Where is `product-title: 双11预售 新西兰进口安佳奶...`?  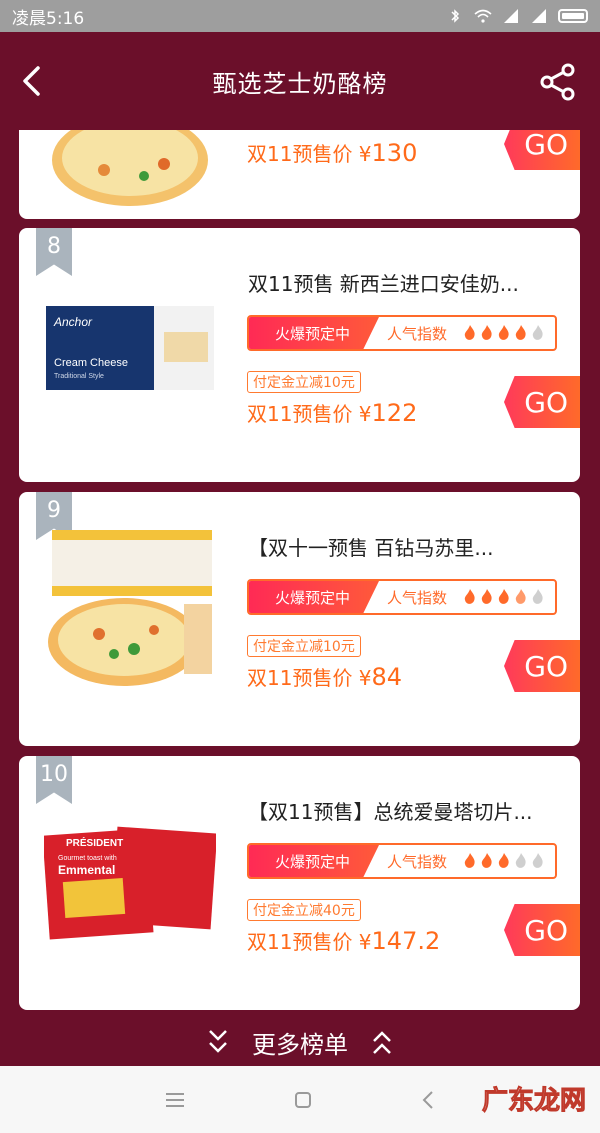 product-title: 双11预售 新西兰进口安佳奶... is located at coordinates (383, 282).